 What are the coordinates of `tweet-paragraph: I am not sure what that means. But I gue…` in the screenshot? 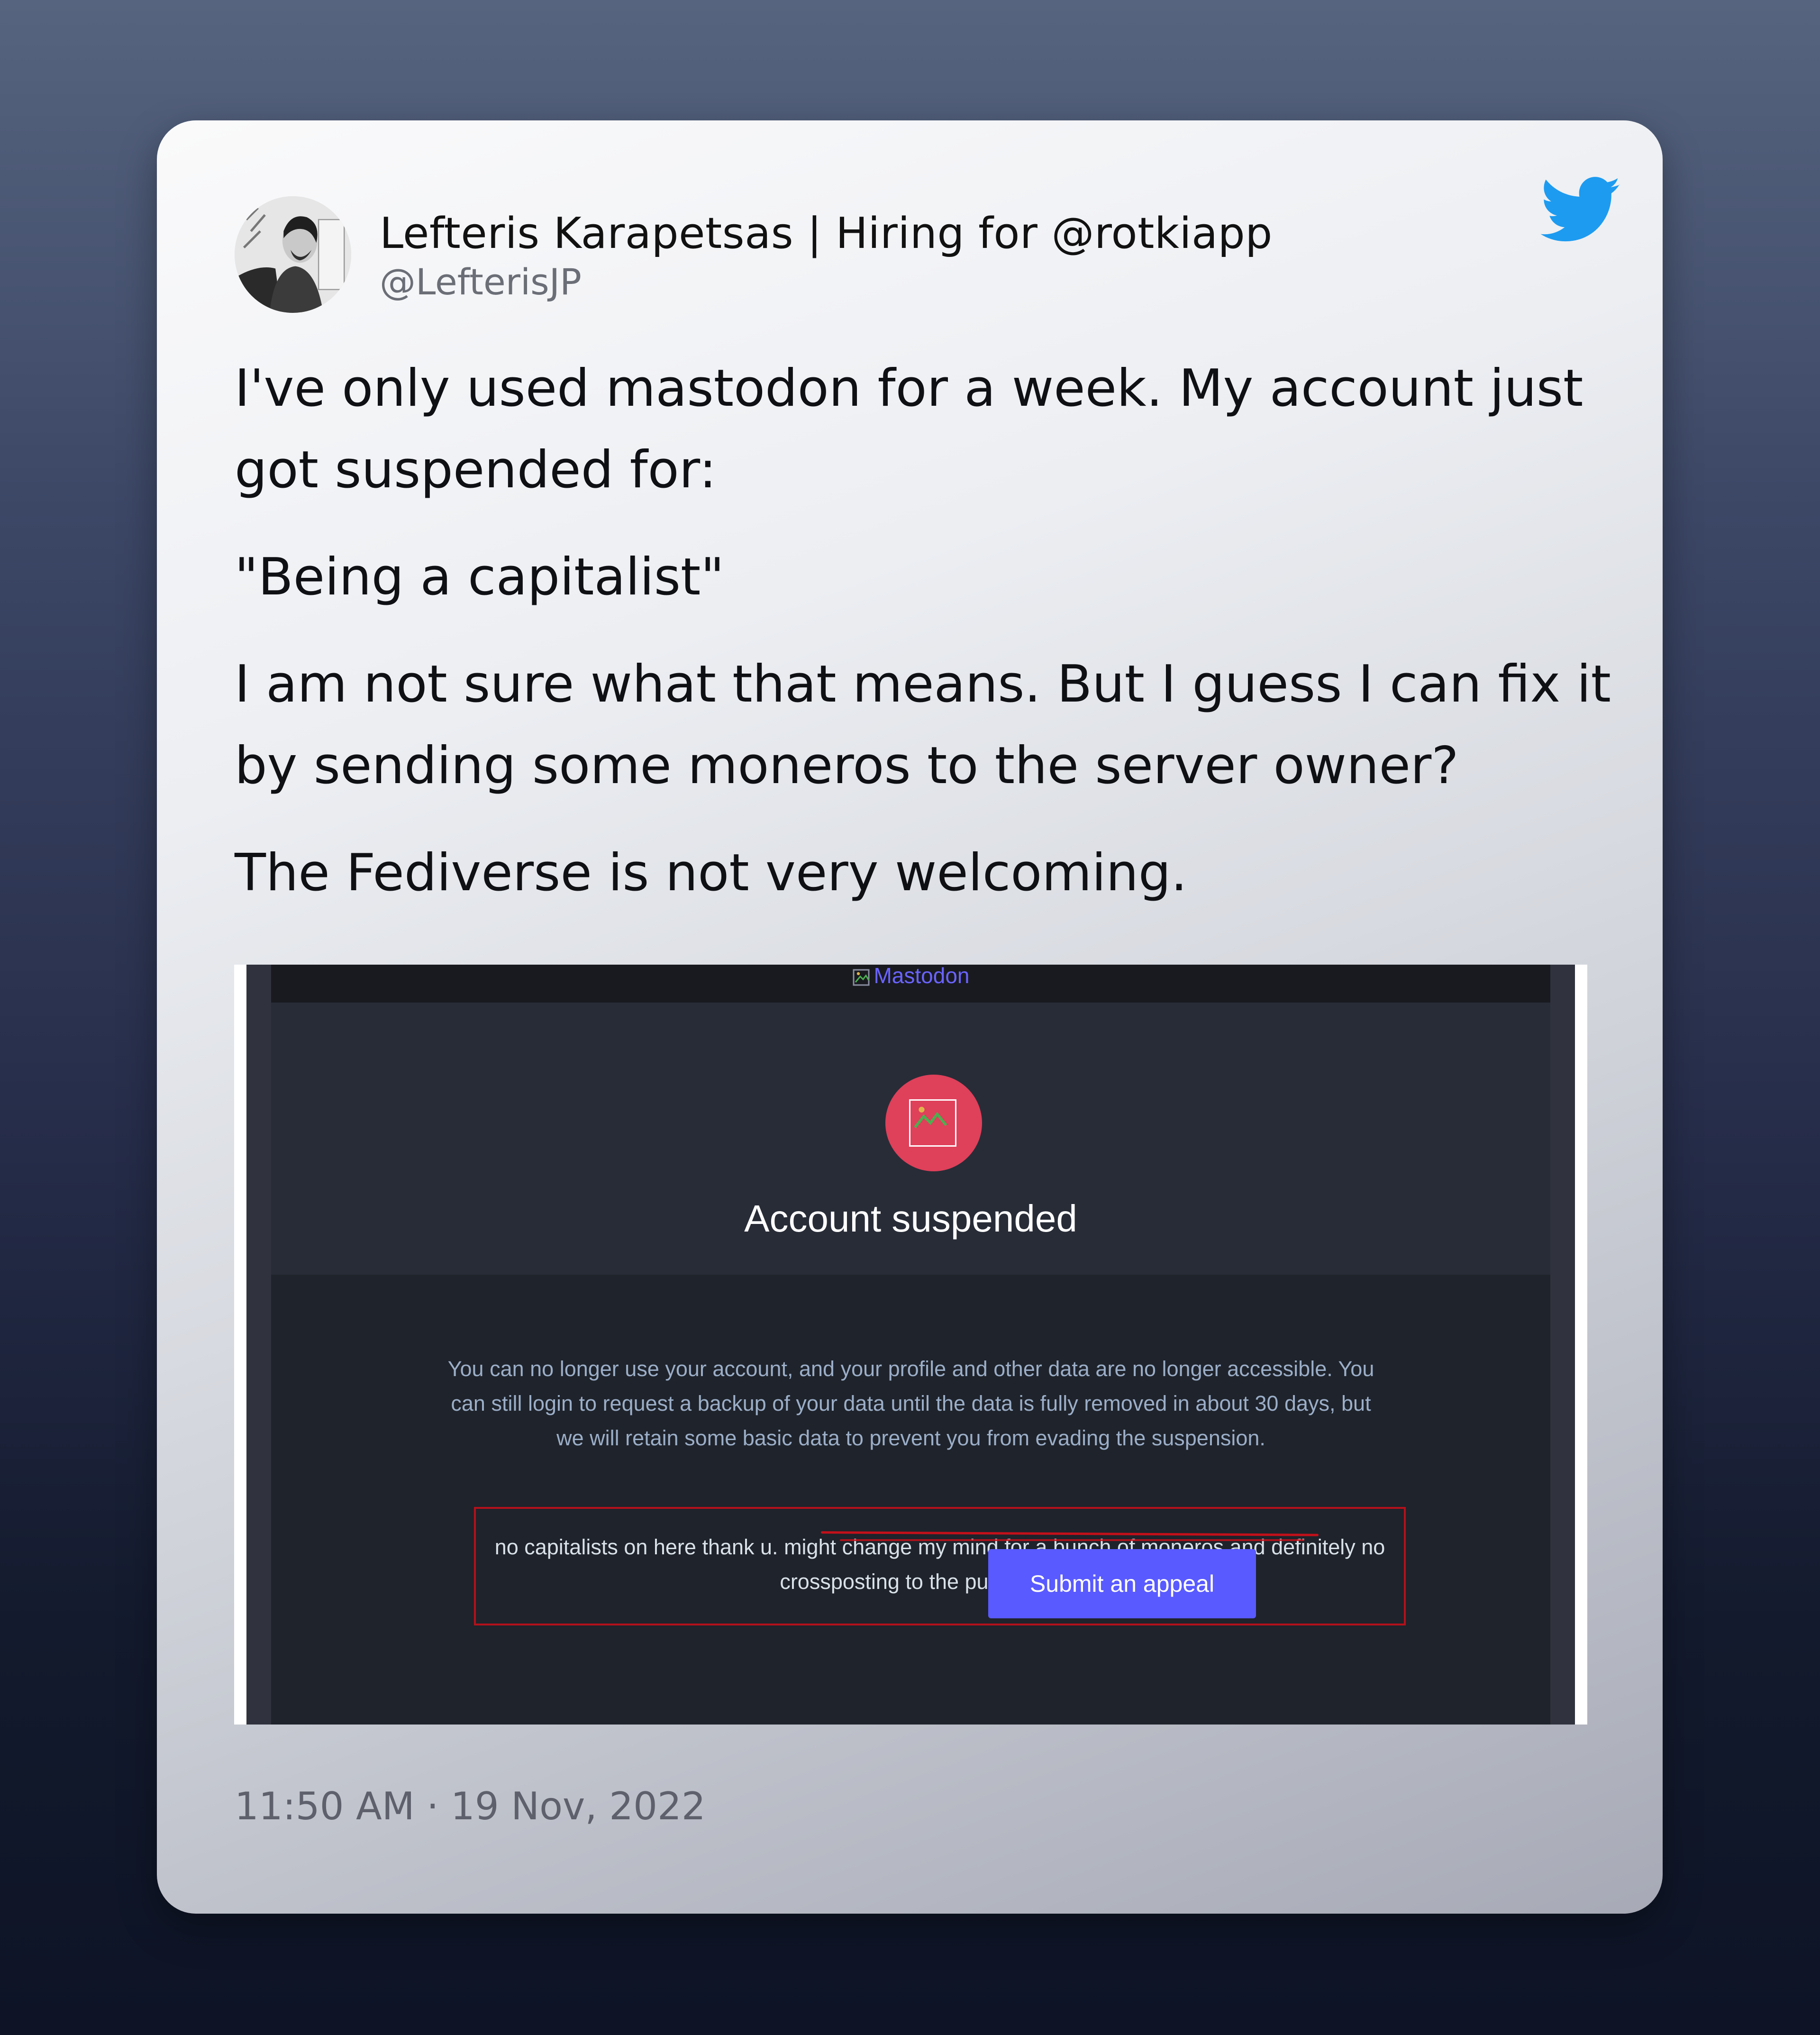 It's located at (923, 725).